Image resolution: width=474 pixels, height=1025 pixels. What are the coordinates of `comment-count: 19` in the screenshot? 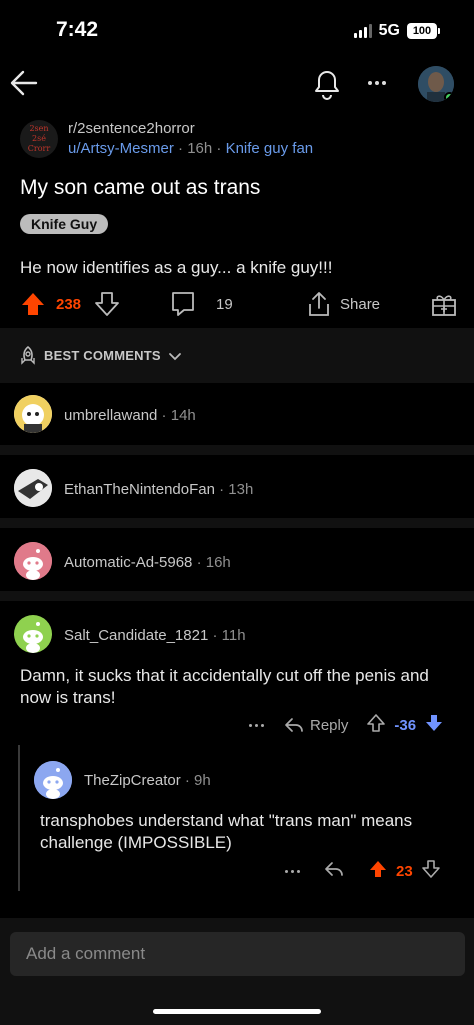 It's located at (224, 304).